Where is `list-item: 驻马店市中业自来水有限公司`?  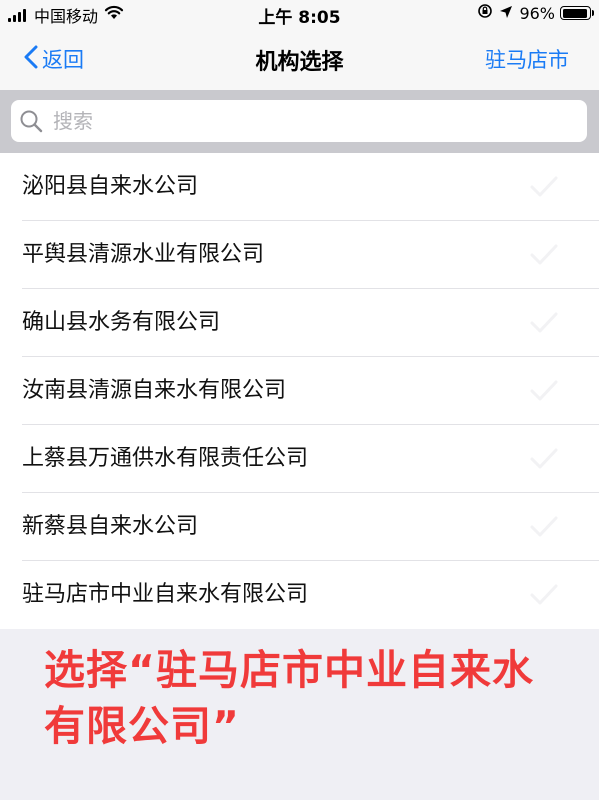
list-item: 驻马店市中业自来水有限公司 is located at coordinates (299, 595).